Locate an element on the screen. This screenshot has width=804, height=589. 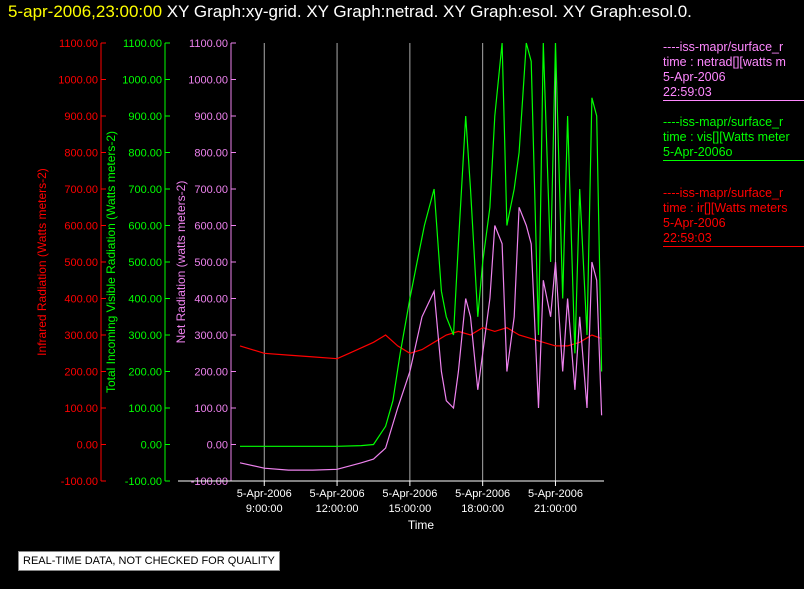
x-tick-time: 21:00:00 is located at coordinates (555, 509).